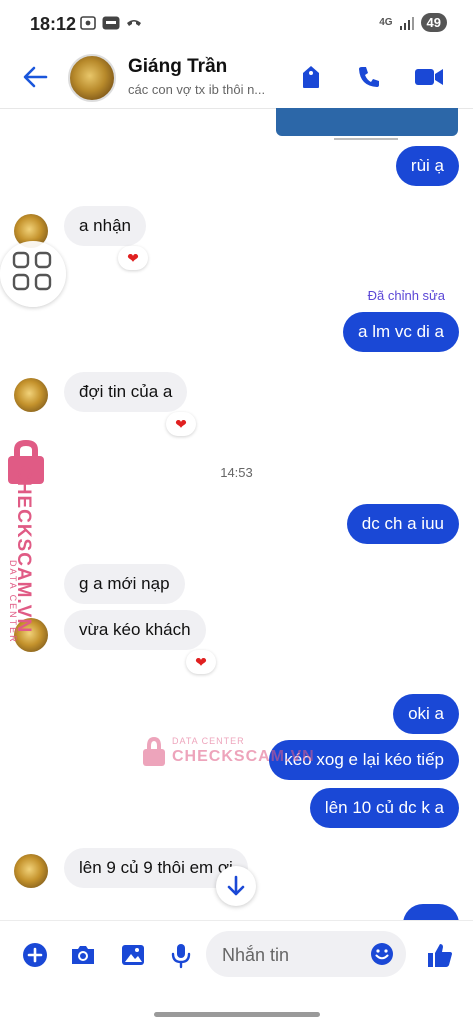  What do you see at coordinates (83, 955) in the screenshot?
I see `camera-icon` at bounding box center [83, 955].